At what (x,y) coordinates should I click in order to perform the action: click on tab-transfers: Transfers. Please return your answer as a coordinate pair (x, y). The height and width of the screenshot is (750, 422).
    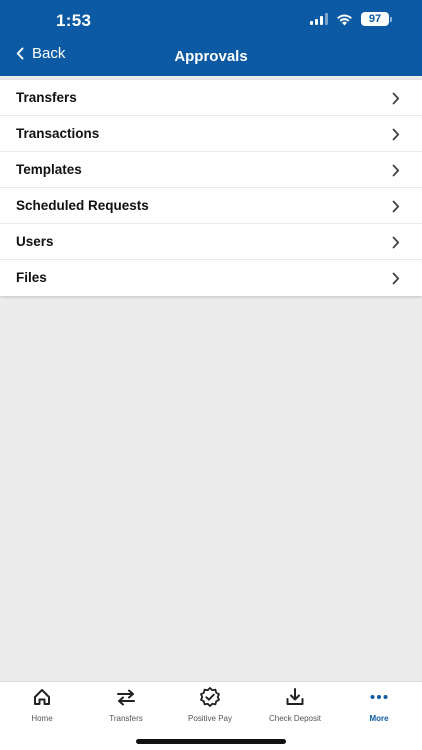
    Looking at the image, I should click on (126, 706).